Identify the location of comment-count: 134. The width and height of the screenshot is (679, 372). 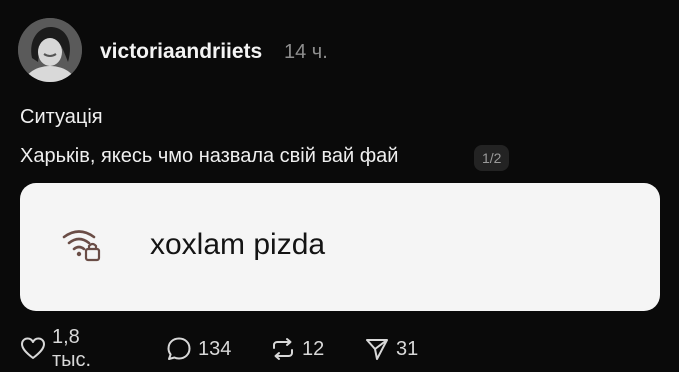
(215, 348).